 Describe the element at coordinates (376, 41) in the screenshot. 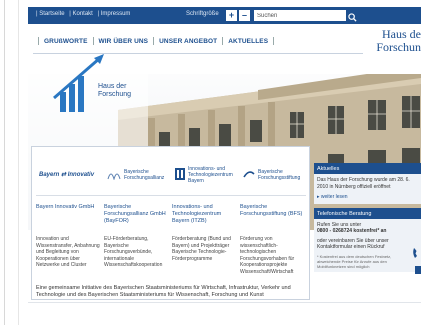

I see `site-title: Haus de Forschun` at that location.